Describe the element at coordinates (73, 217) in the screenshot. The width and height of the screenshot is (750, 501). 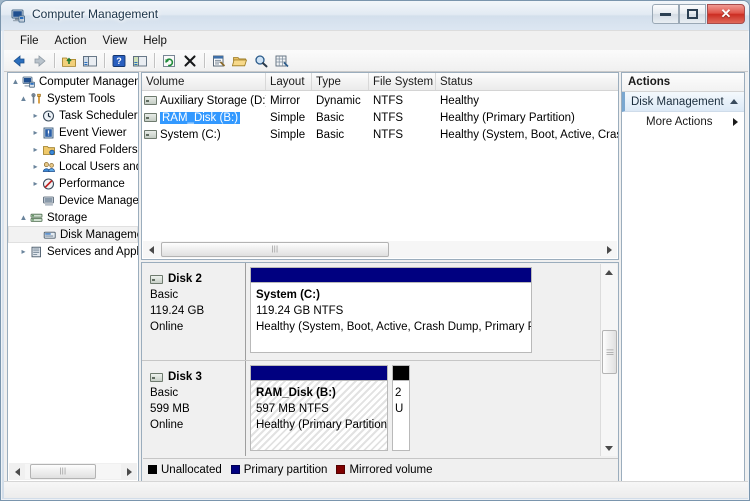
I see `tree-node-storage: ▲ Storage` at that location.